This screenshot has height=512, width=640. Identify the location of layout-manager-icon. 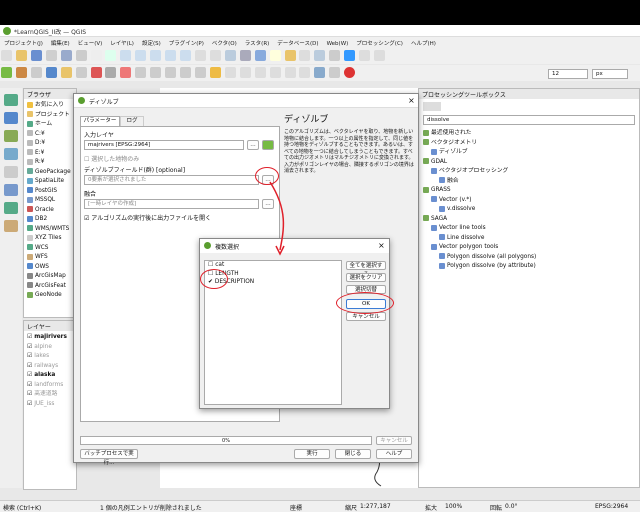
(81, 55).